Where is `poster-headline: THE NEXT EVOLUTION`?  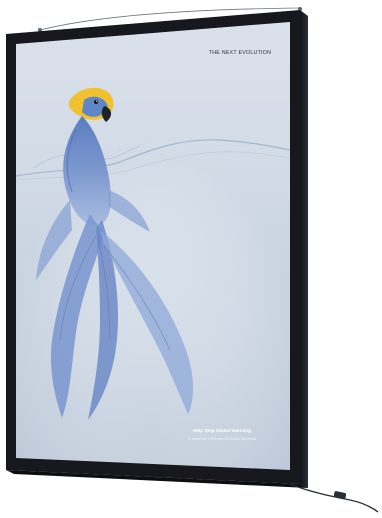 poster-headline: THE NEXT EVOLUTION is located at coordinates (240, 53).